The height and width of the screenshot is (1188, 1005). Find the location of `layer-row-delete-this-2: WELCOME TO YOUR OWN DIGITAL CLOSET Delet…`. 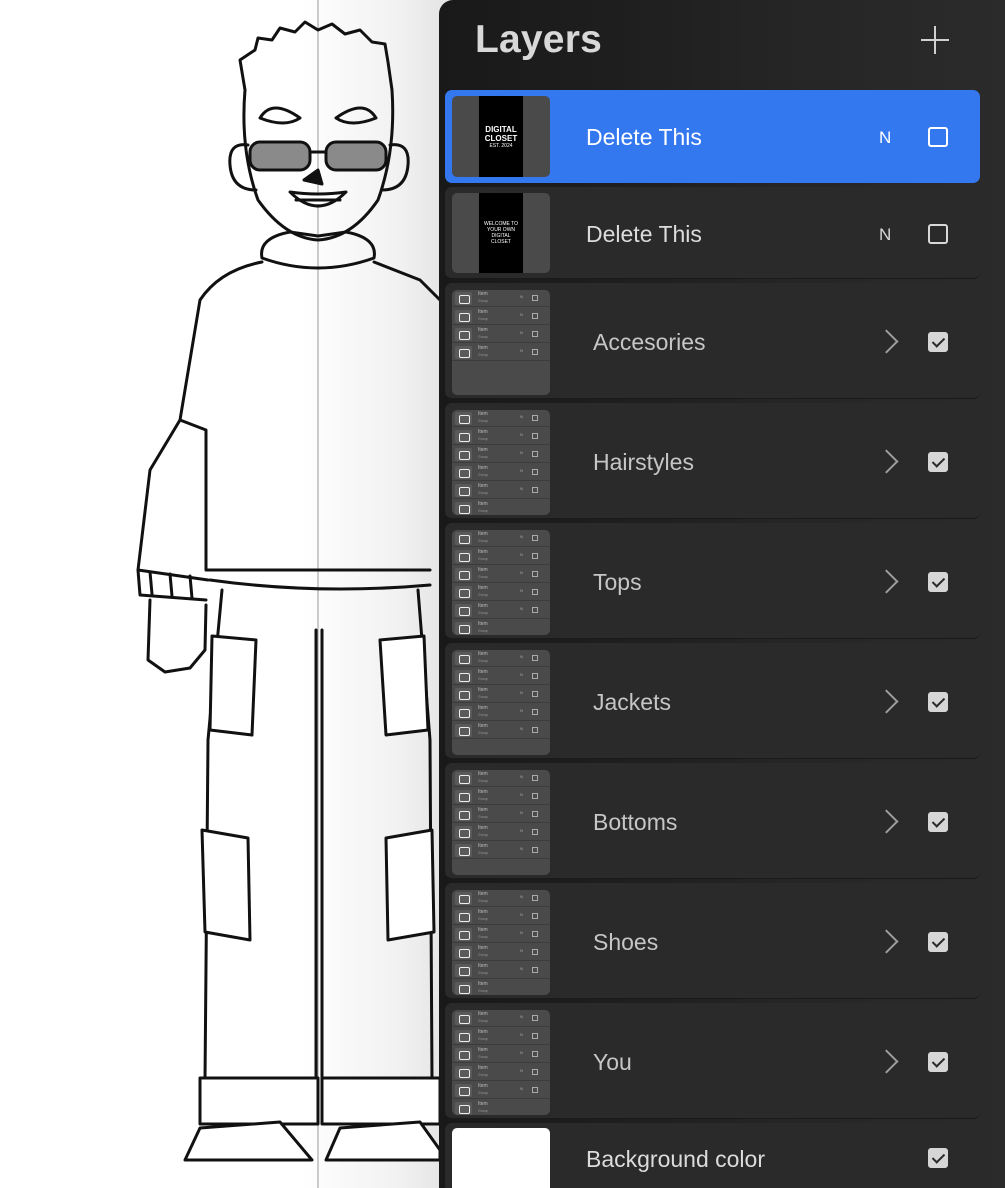

layer-row-delete-this-2: WELCOME TO YOUR OWN DIGITAL CLOSET Delet… is located at coordinates (712, 233).